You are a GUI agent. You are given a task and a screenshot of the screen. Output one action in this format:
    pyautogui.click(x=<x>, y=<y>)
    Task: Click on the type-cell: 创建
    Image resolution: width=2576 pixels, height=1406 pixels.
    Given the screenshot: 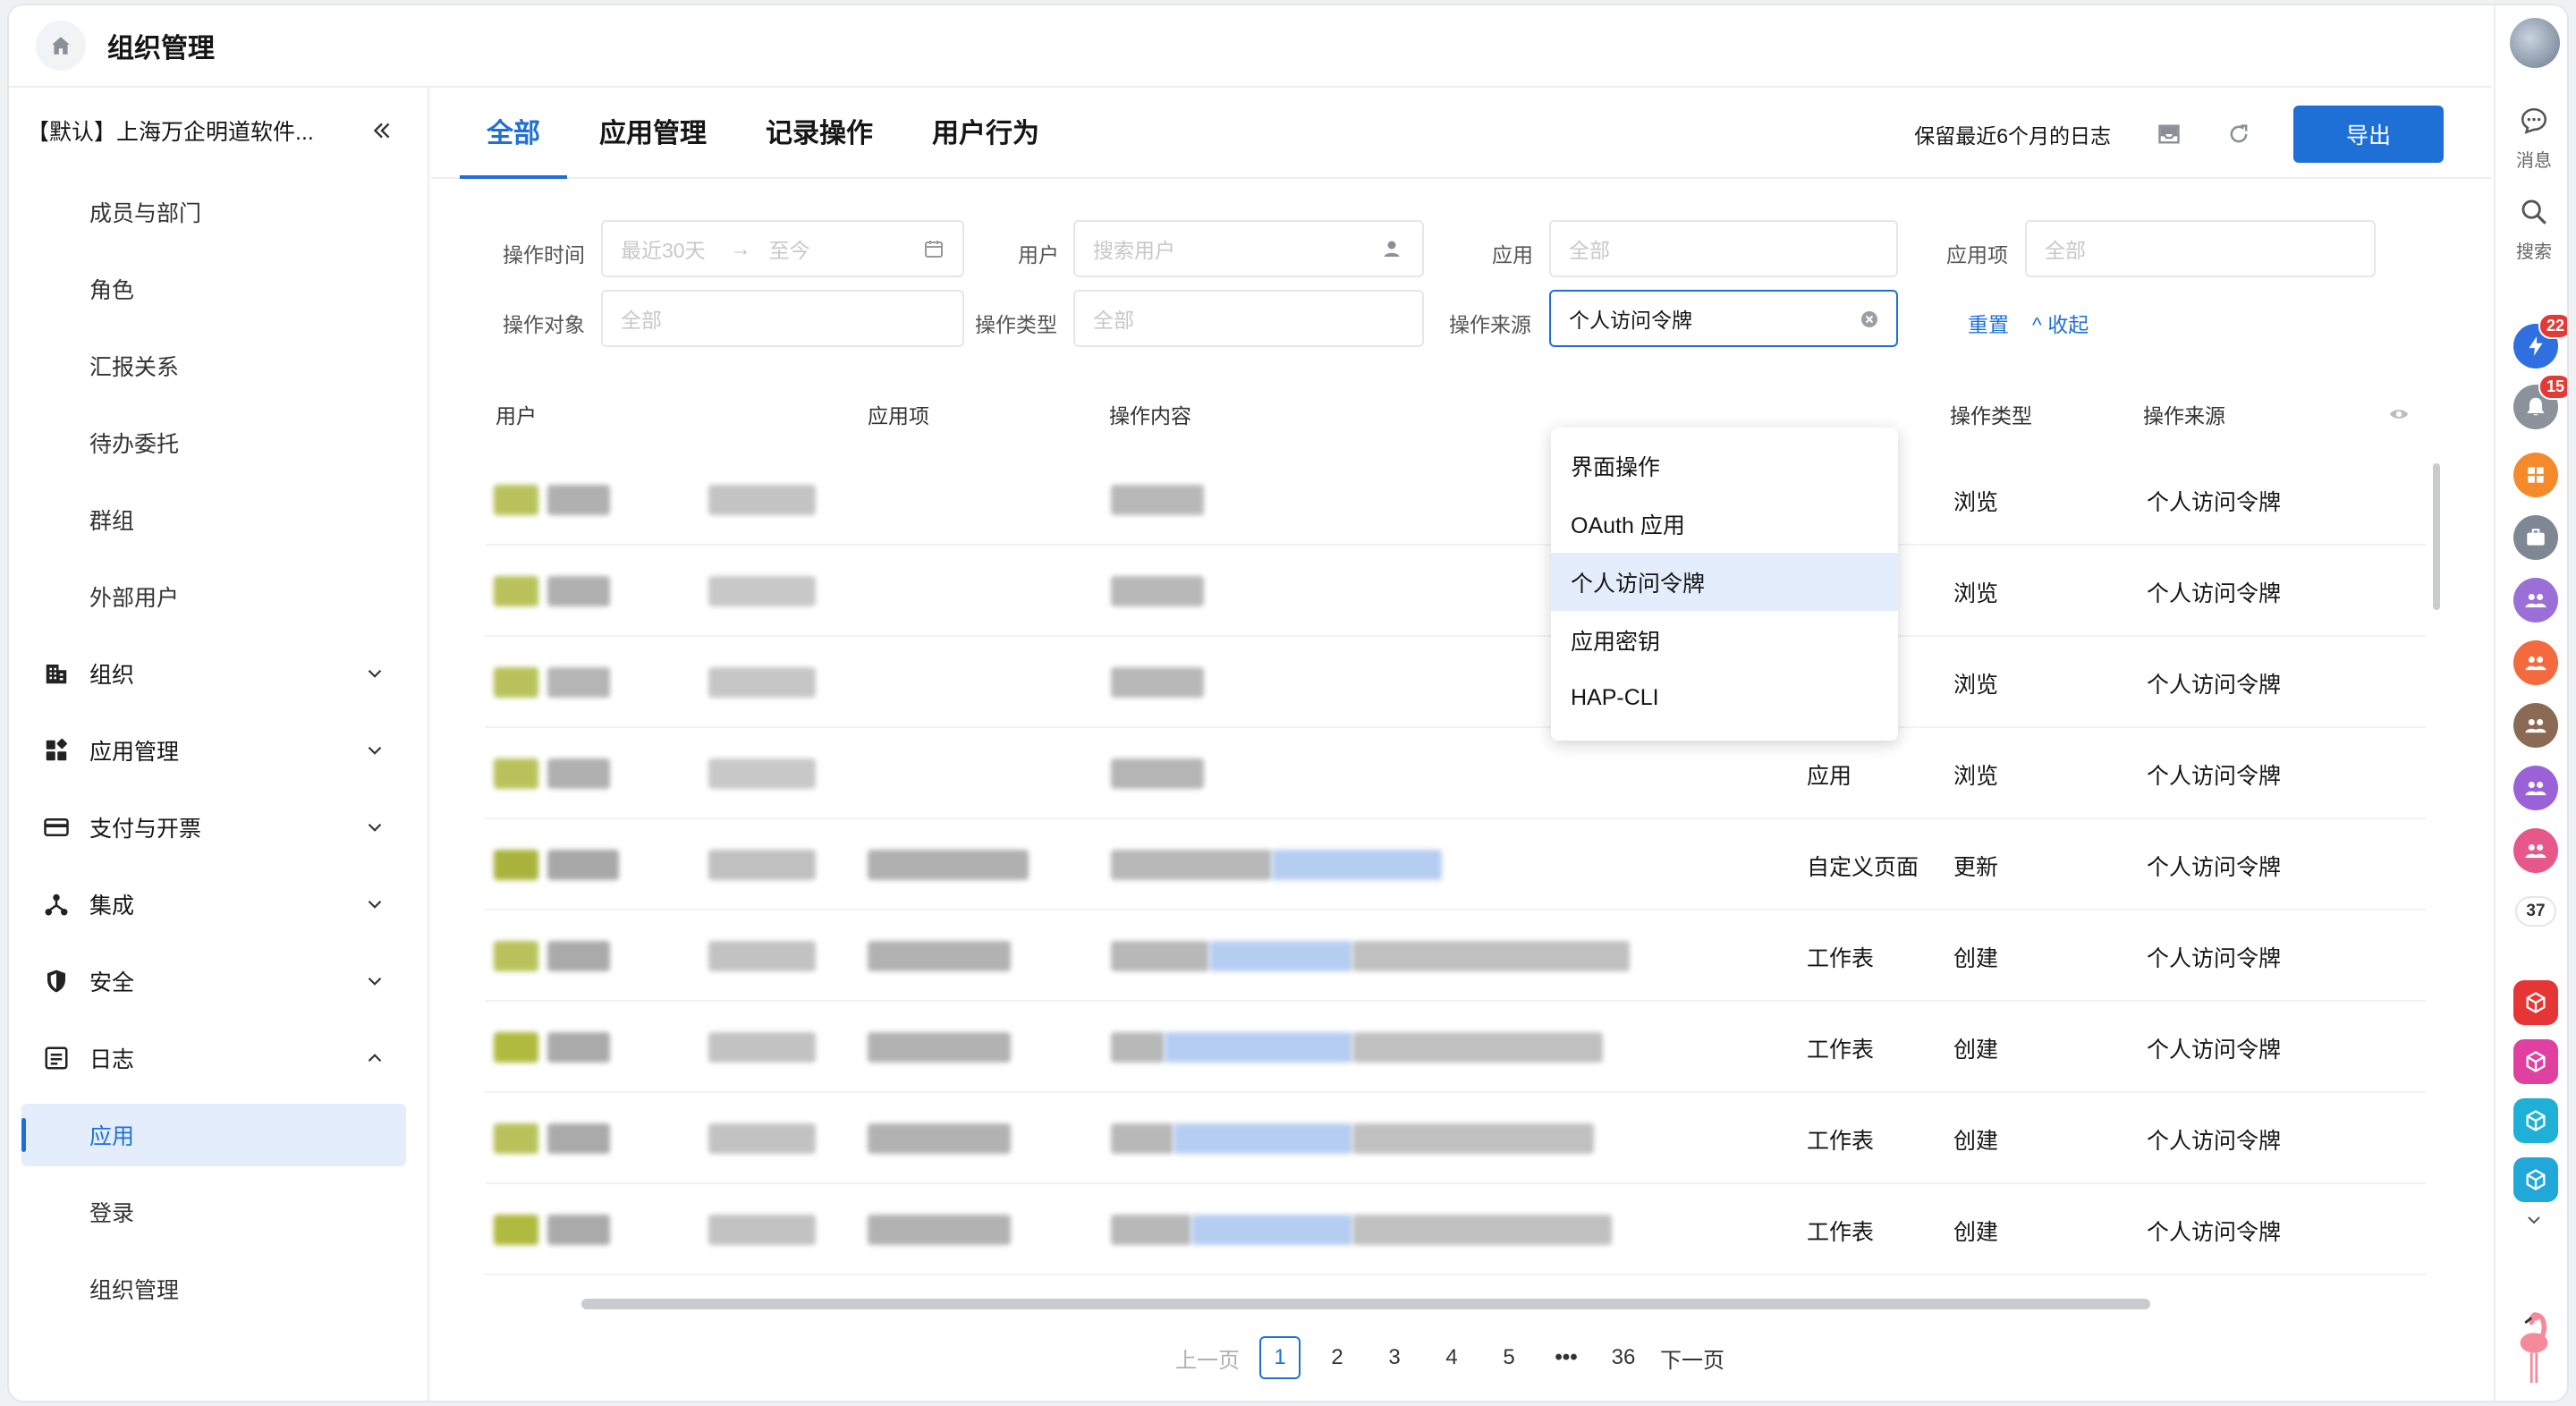 What is the action you would take?
    pyautogui.click(x=1976, y=1142)
    